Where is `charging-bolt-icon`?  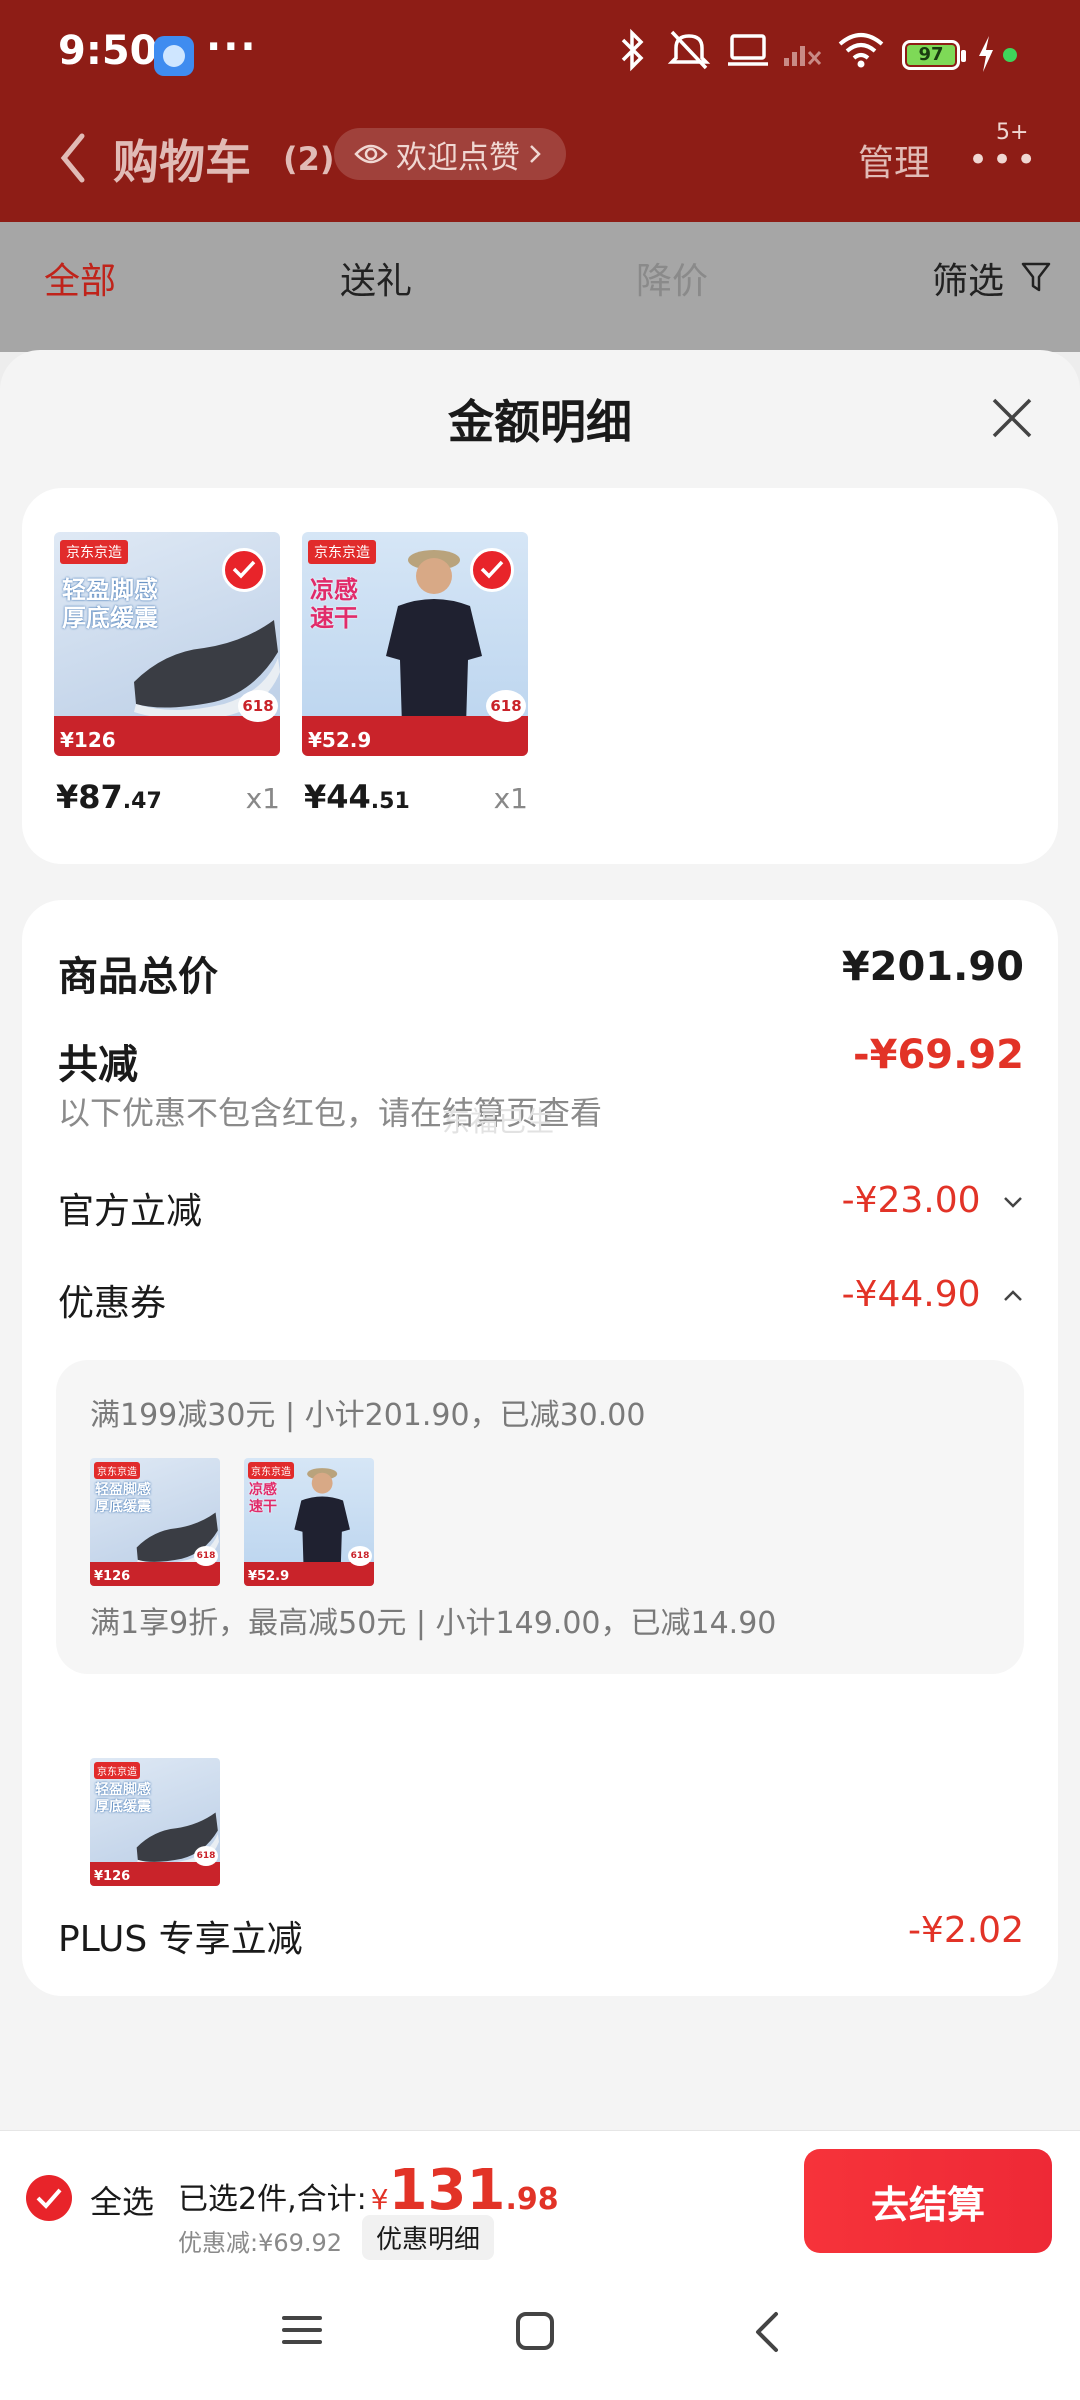
charging-bolt-icon is located at coordinates (986, 54).